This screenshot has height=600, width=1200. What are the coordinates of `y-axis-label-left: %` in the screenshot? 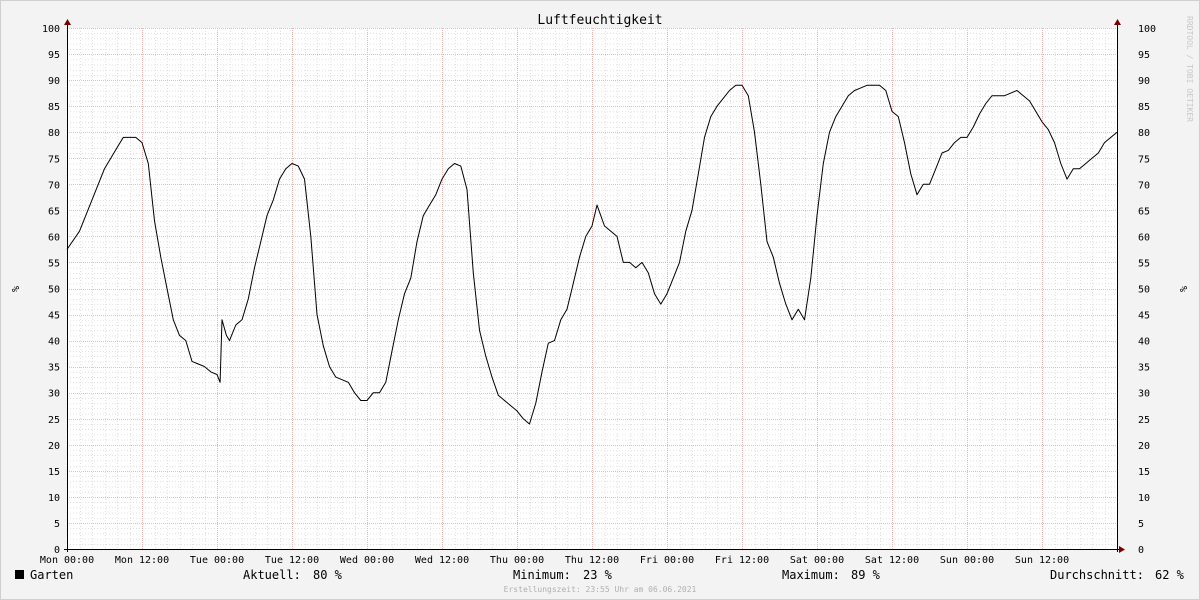 It's located at (14, 289).